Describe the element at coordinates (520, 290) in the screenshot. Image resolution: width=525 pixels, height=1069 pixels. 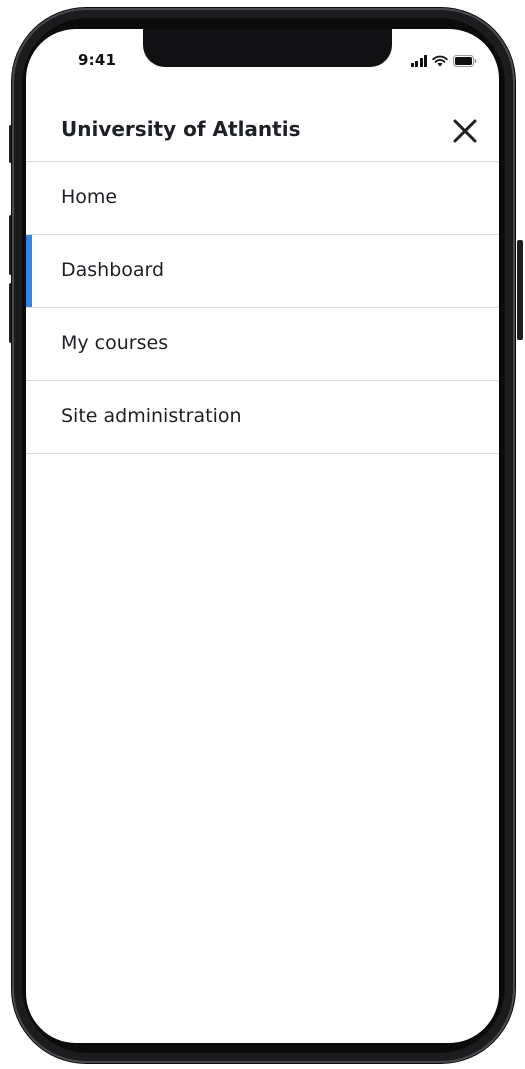
I see `power-button` at that location.